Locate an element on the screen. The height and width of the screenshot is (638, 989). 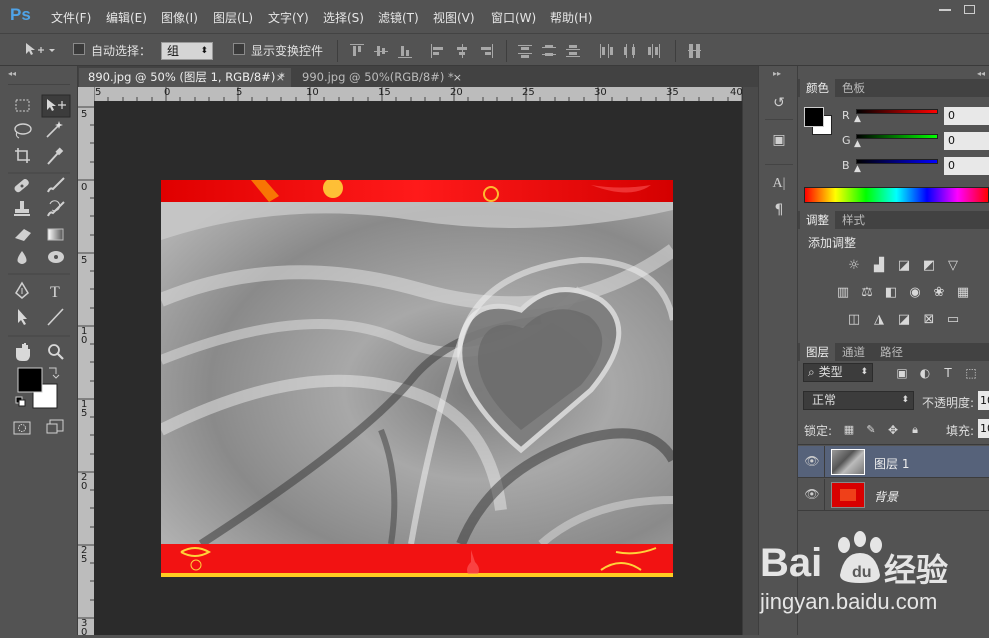
color-spectrum is located at coordinates (896, 195).